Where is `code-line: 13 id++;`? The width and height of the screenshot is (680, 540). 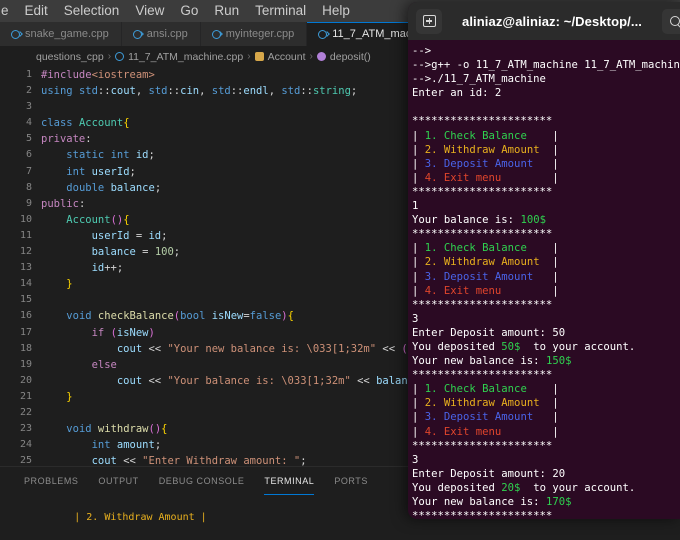
code-line: 13 id++; is located at coordinates (210, 268).